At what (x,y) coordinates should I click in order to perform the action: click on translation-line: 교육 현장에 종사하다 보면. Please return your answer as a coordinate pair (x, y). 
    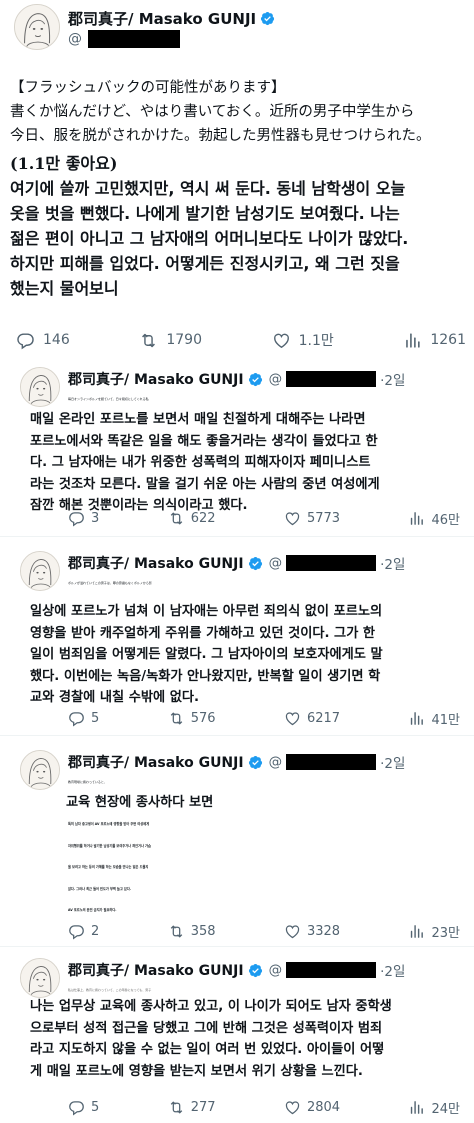
    Looking at the image, I should click on (140, 802).